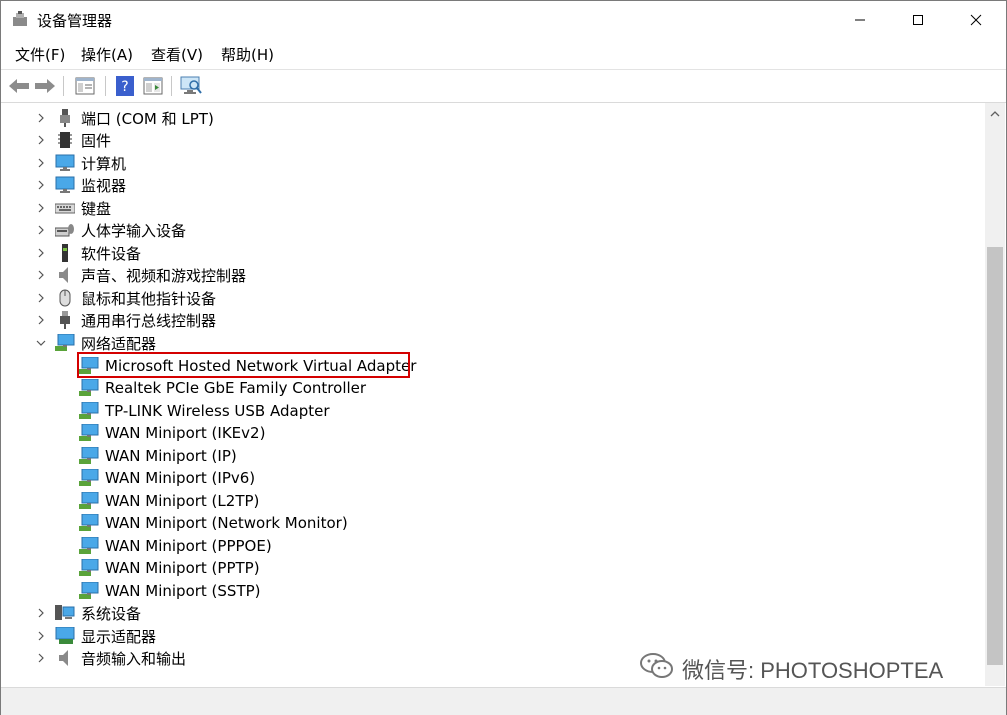 Image resolution: width=1007 pixels, height=715 pixels. I want to click on chevron-down-icon, so click(41, 343).